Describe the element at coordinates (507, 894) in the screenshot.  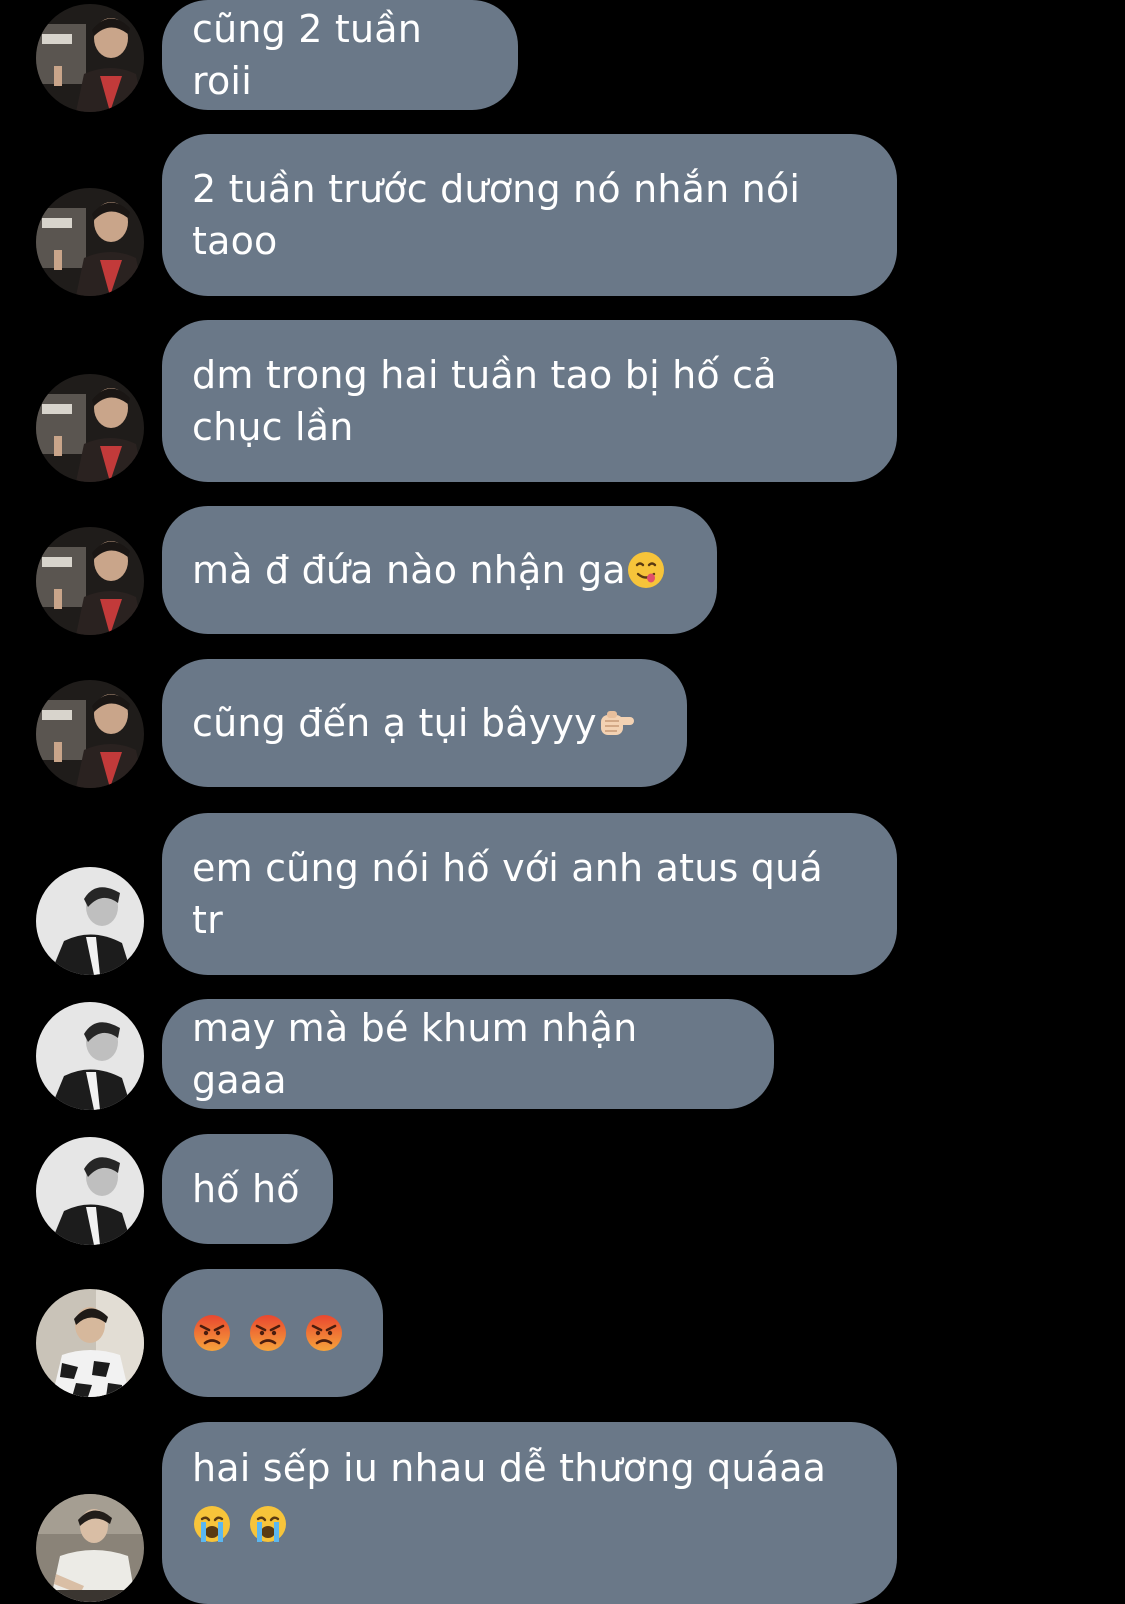
I see `message-text: em cũng nói hố với anh atus quá tr` at that location.